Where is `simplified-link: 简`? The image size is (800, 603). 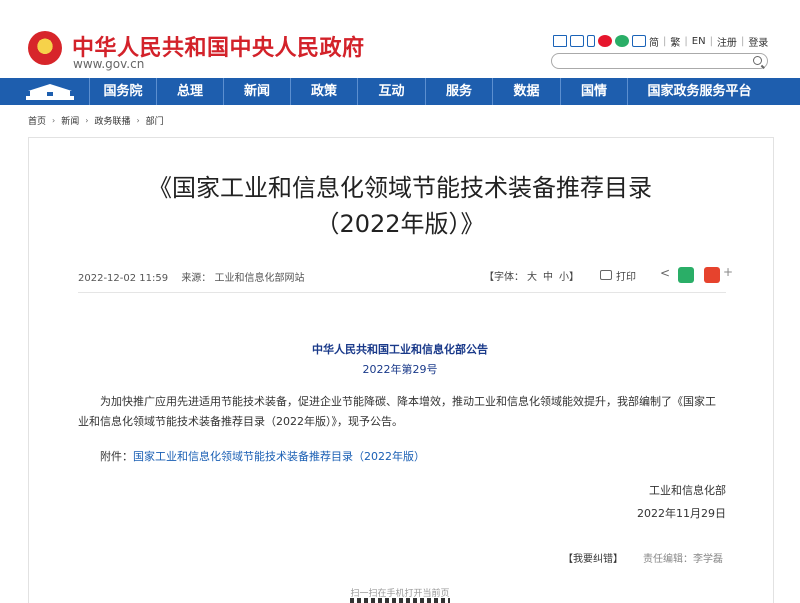
simplified-link: 简 is located at coordinates (654, 41).